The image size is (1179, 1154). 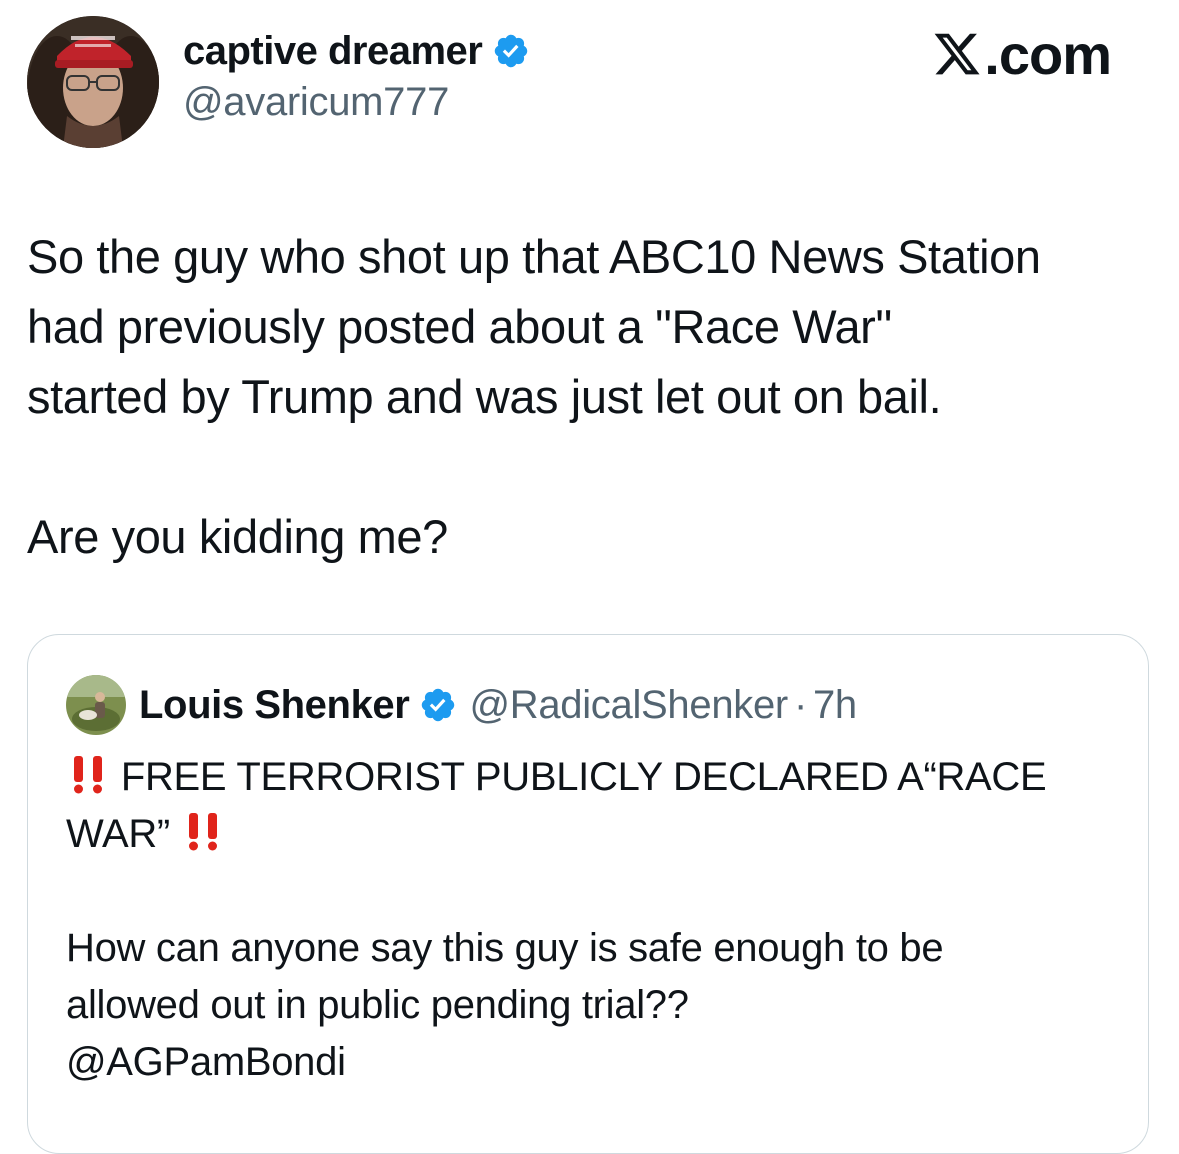 I want to click on tweet-author: captive dreamer @avaricum777, so click(x=356, y=75).